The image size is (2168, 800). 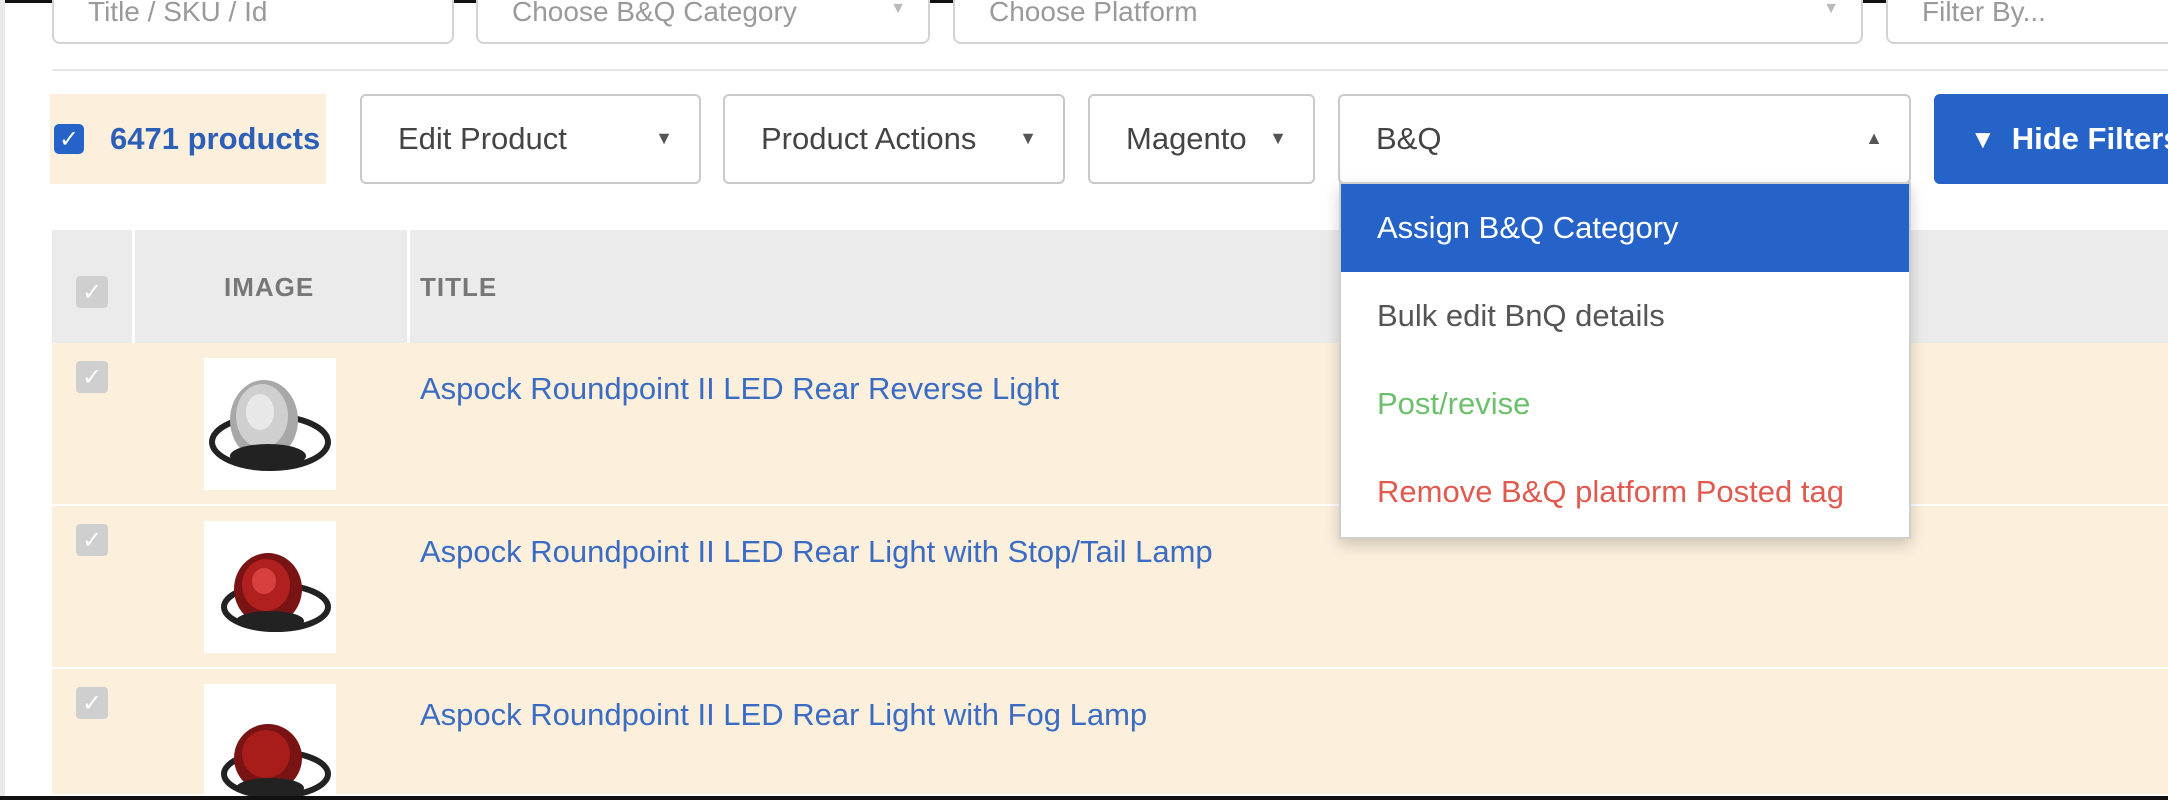 What do you see at coordinates (269, 287) in the screenshot?
I see `column-header-image: IMAGE` at bounding box center [269, 287].